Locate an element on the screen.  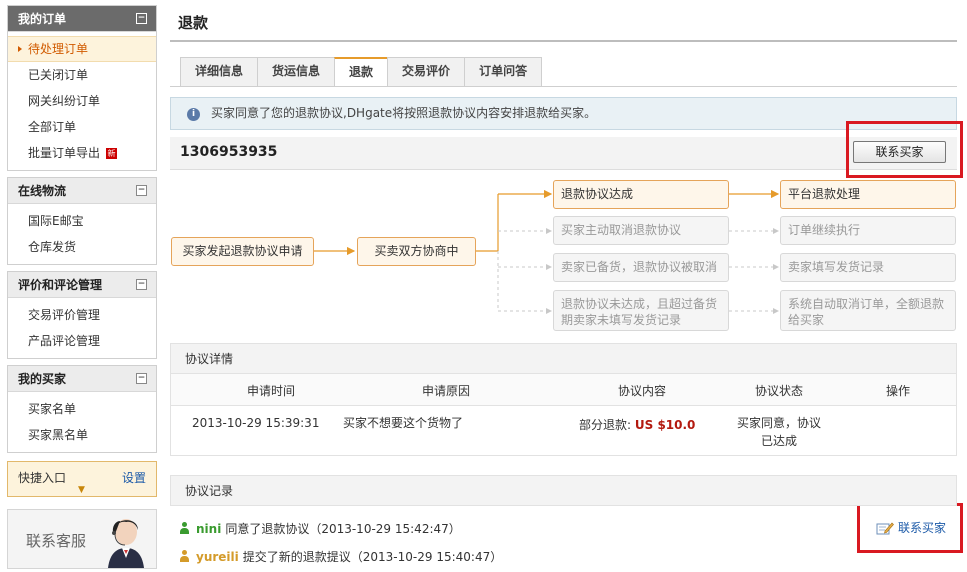
edit-message-icon is located at coordinates (885, 528).